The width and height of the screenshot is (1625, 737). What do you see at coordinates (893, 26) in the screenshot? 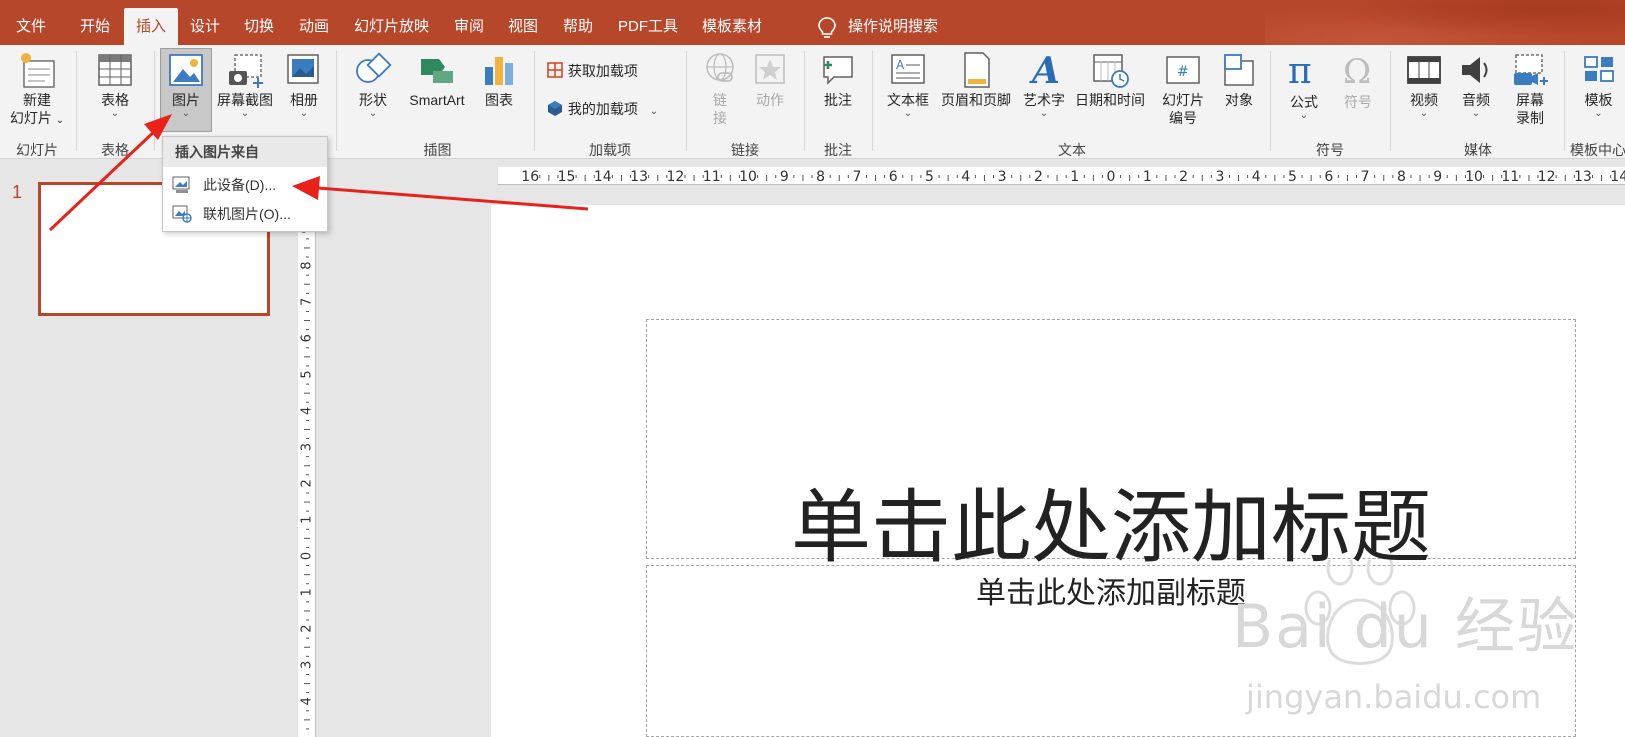
I see `tell-me-label: 操作说明搜索` at bounding box center [893, 26].